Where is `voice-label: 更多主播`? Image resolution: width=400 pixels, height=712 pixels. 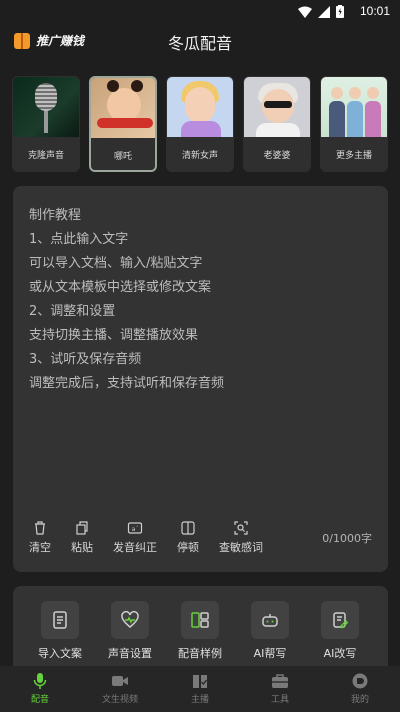 voice-label: 更多主播 is located at coordinates (353, 155).